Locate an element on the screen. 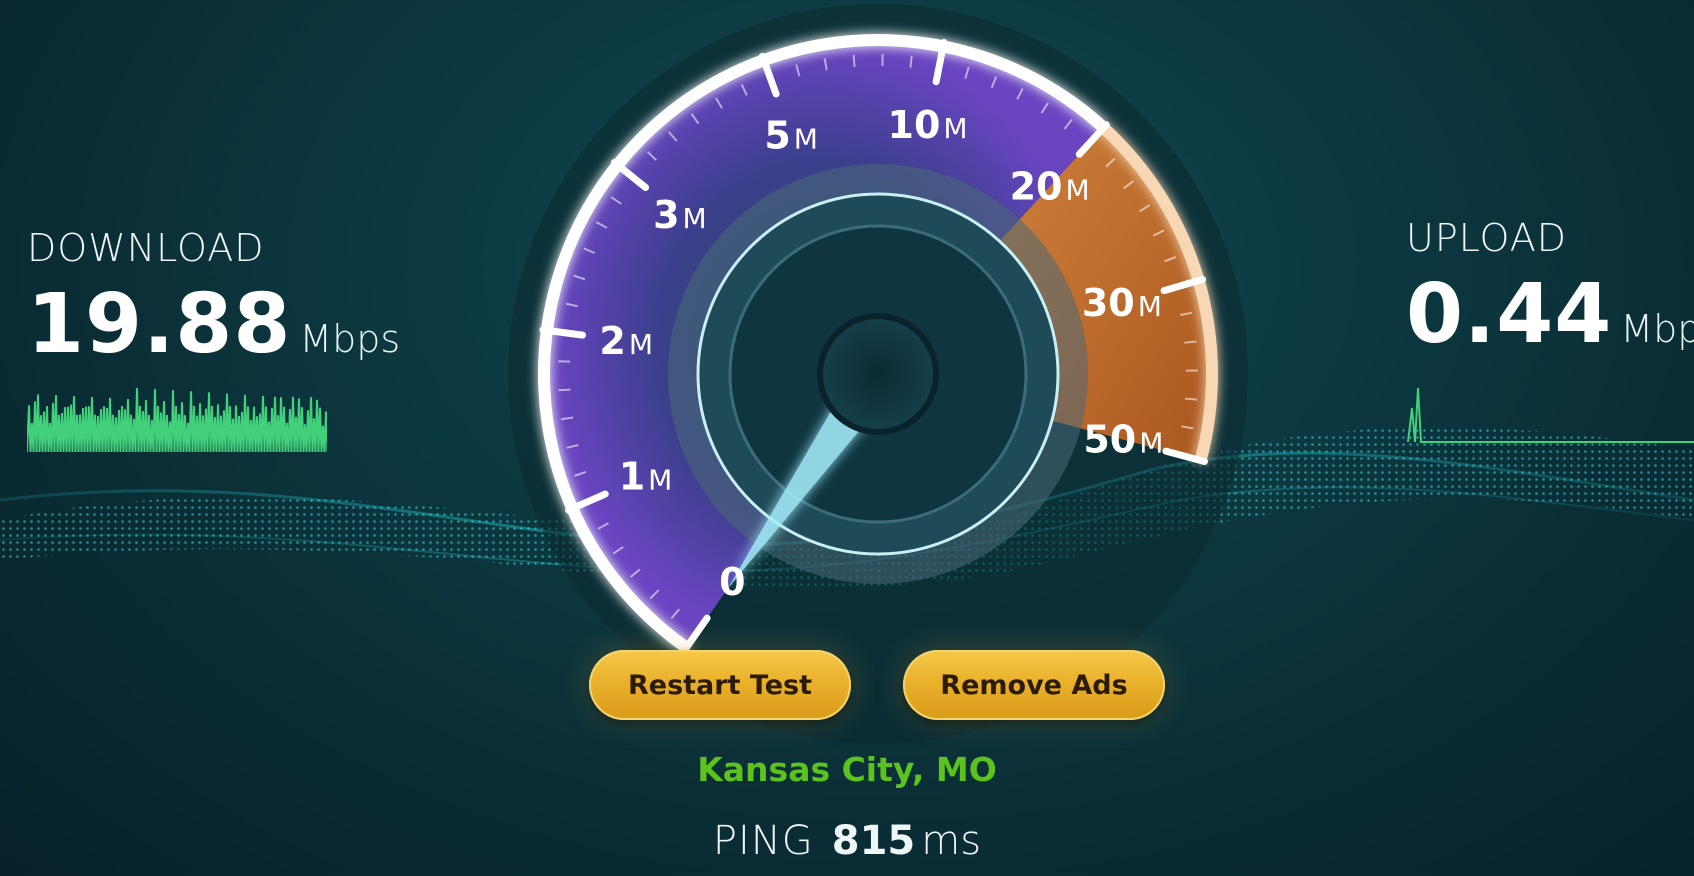 This screenshot has height=876, width=1694. gauge-hub is located at coordinates (878, 374).